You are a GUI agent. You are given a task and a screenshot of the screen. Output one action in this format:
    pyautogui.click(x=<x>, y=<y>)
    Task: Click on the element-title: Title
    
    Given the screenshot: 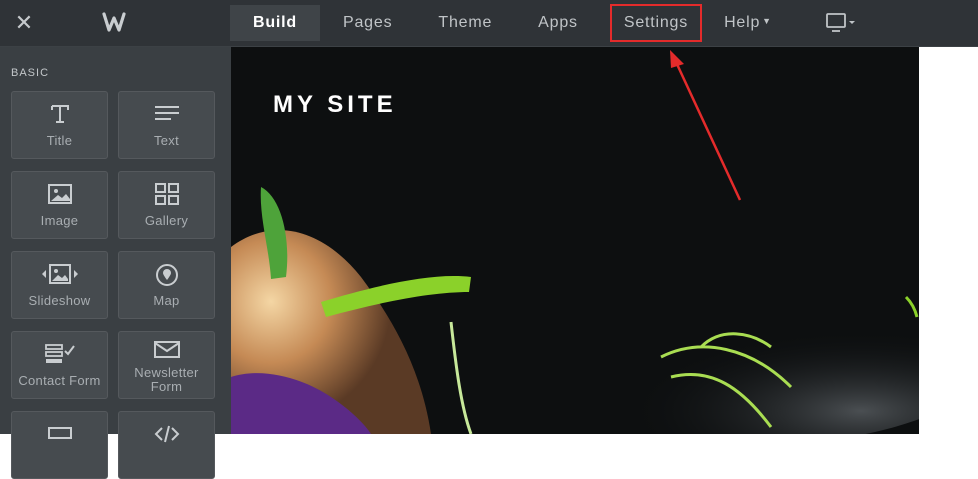 What is the action you would take?
    pyautogui.click(x=59, y=125)
    